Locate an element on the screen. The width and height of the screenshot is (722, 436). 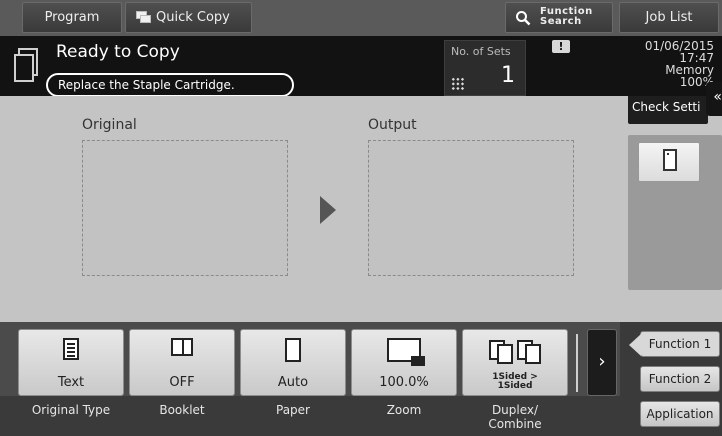
original-type-button: Text is located at coordinates (71, 362).